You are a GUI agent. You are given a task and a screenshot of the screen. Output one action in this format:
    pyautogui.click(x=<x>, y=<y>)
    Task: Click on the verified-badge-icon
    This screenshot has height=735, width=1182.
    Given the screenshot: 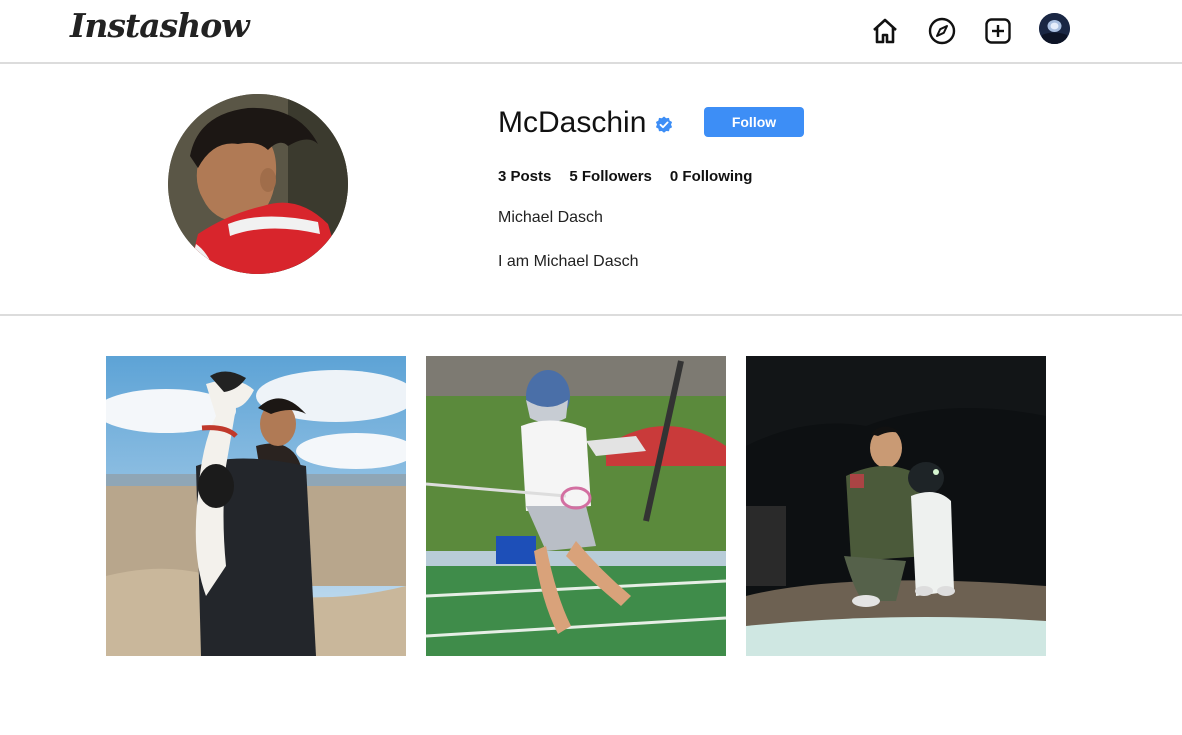 What is the action you would take?
    pyautogui.click(x=664, y=124)
    